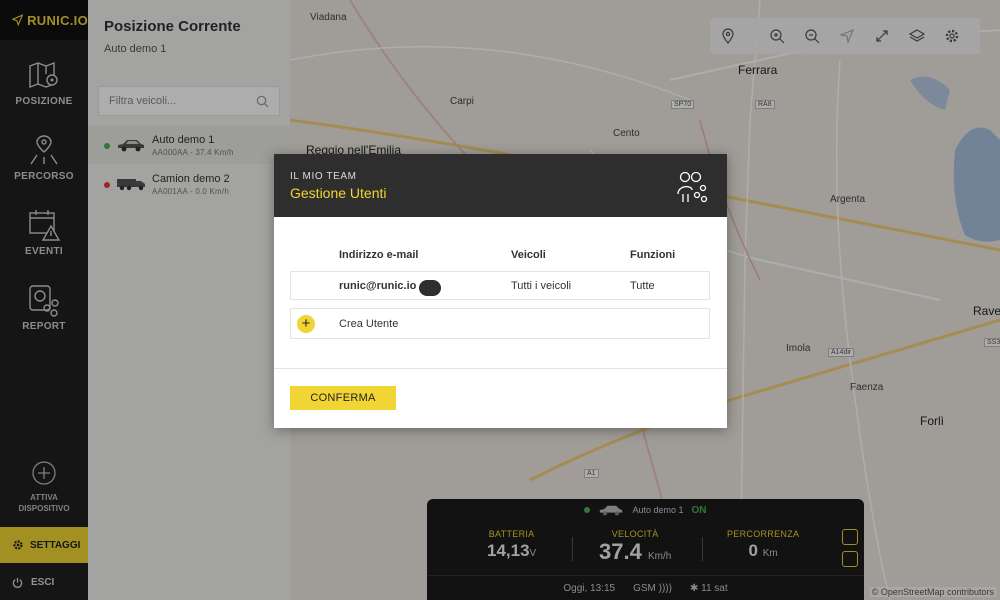  I want to click on plus-icon: +, so click(306, 324).